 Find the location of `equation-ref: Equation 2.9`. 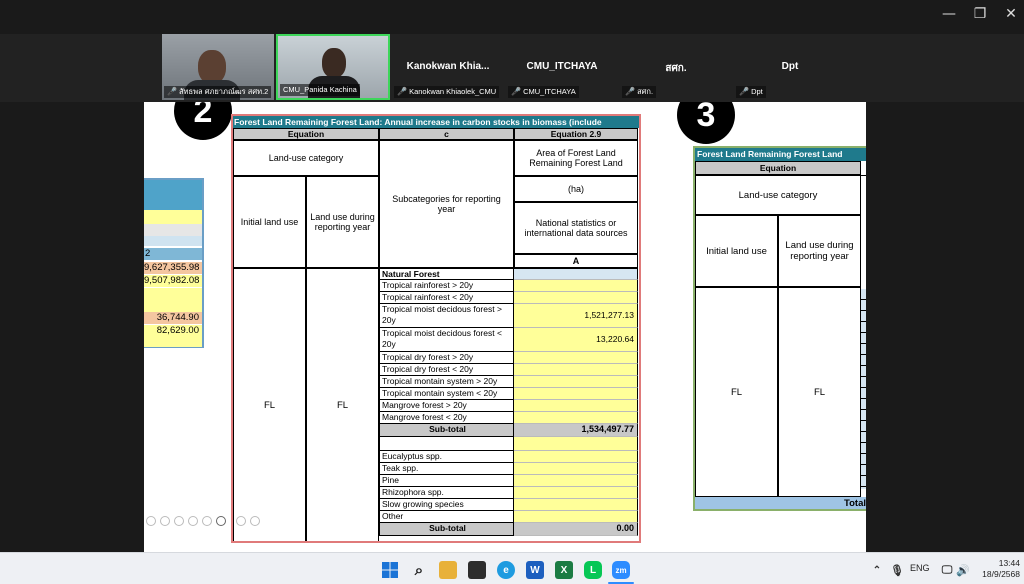

equation-ref: Equation 2.9 is located at coordinates (576, 134).